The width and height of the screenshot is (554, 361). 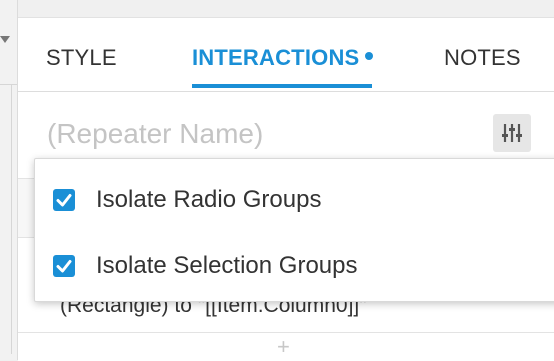 I want to click on option-isolate-selection-groups: Isolate Selection Groups, so click(x=205, y=266).